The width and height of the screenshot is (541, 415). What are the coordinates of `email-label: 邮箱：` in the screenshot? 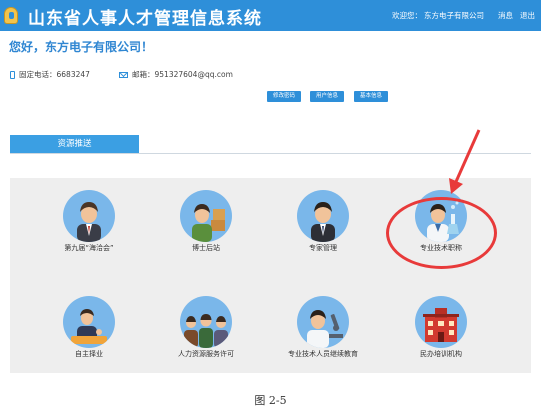 It's located at (143, 74).